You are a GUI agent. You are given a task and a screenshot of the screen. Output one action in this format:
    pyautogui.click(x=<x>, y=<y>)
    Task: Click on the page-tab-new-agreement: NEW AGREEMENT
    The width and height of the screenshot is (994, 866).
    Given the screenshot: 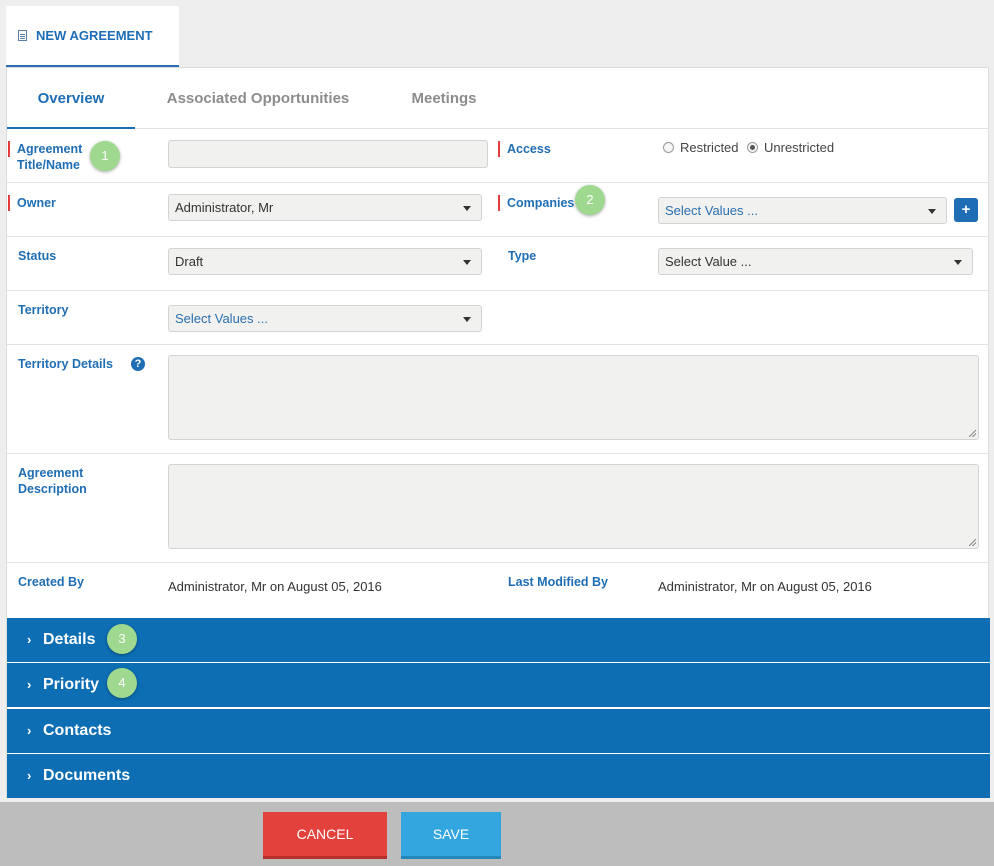 What is the action you would take?
    pyautogui.click(x=92, y=36)
    